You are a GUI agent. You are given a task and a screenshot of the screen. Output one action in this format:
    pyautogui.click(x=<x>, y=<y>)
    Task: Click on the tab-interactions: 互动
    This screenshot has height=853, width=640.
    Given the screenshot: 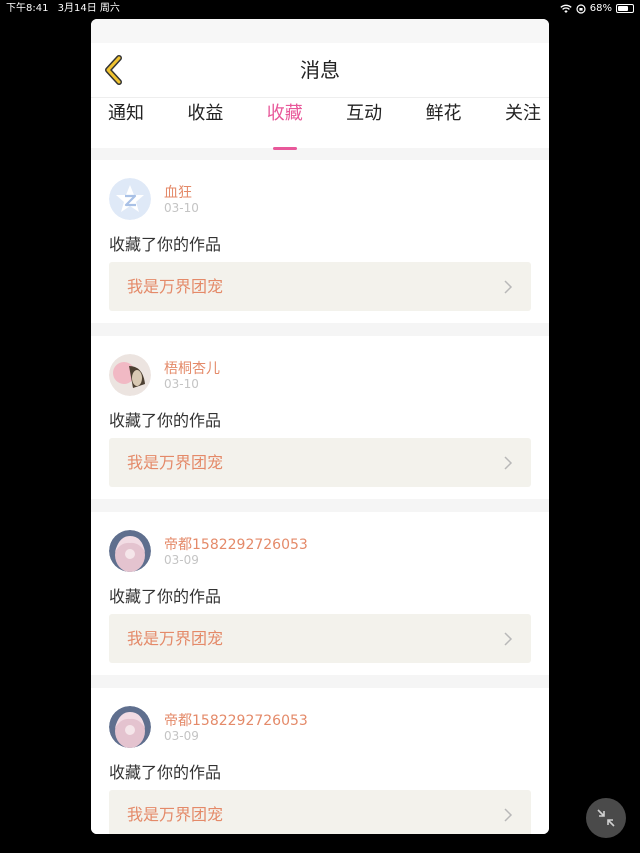 What is the action you would take?
    pyautogui.click(x=364, y=123)
    